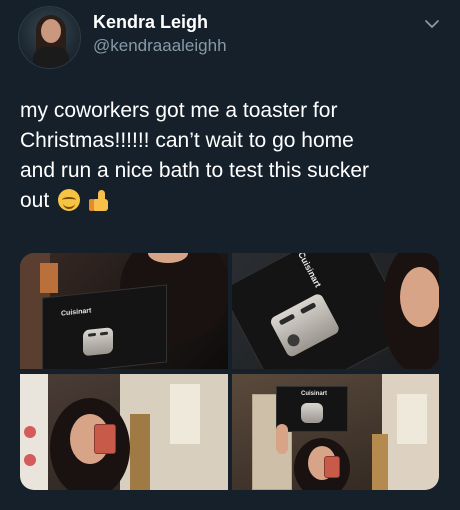 The width and height of the screenshot is (460, 510). Describe the element at coordinates (179, 110) in the screenshot. I see `tweet-text-line: my coworkers got me a toaster for` at that location.